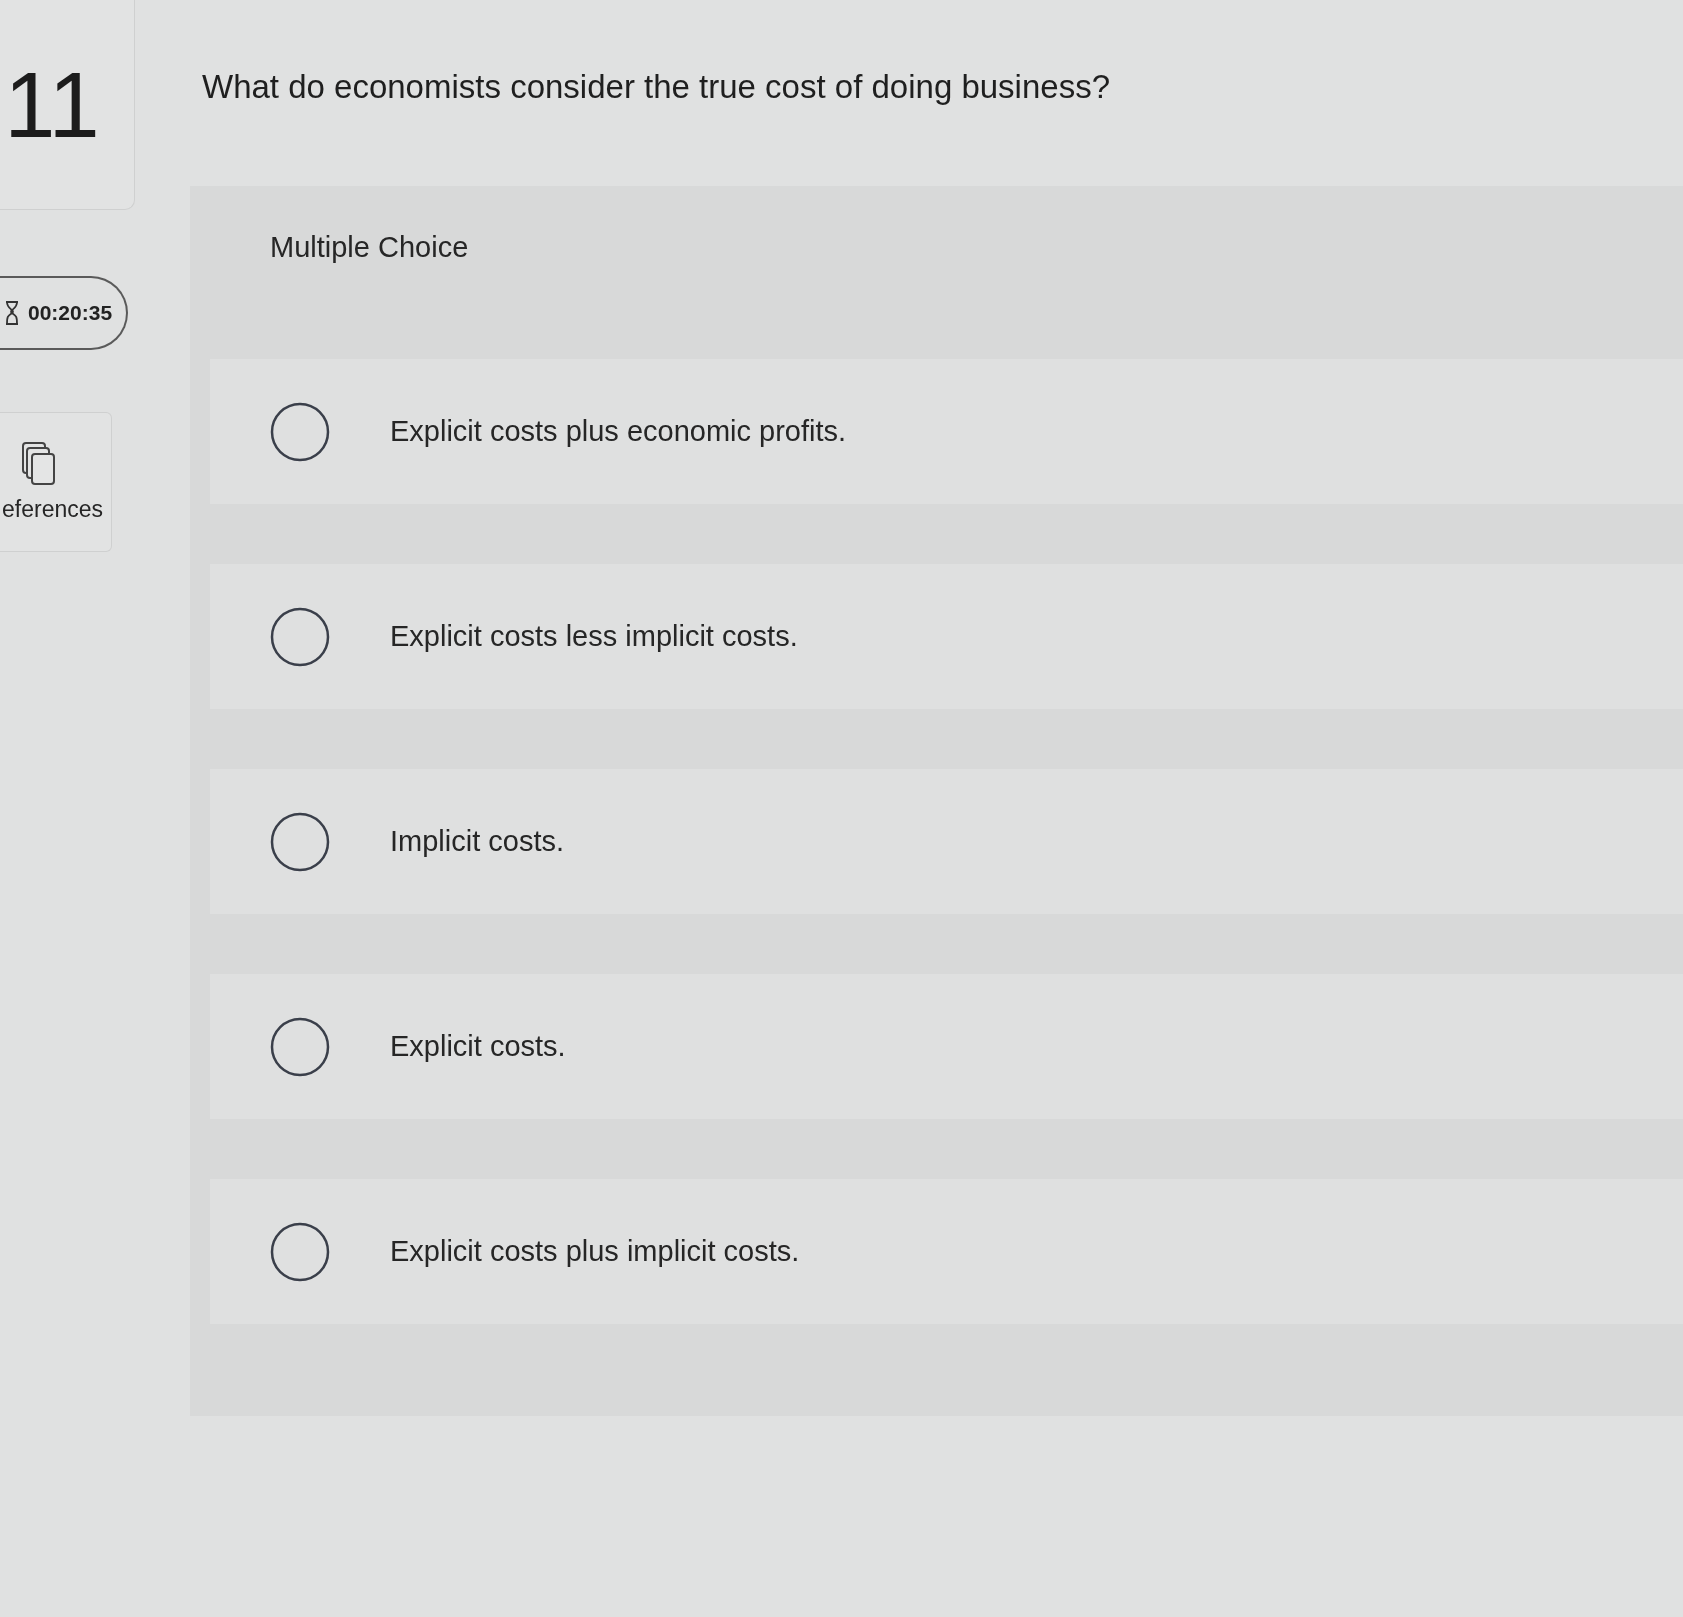 This screenshot has height=1617, width=1683. What do you see at coordinates (595, 1251) in the screenshot?
I see `option-text: Explicit costs plus implicit costs.` at bounding box center [595, 1251].